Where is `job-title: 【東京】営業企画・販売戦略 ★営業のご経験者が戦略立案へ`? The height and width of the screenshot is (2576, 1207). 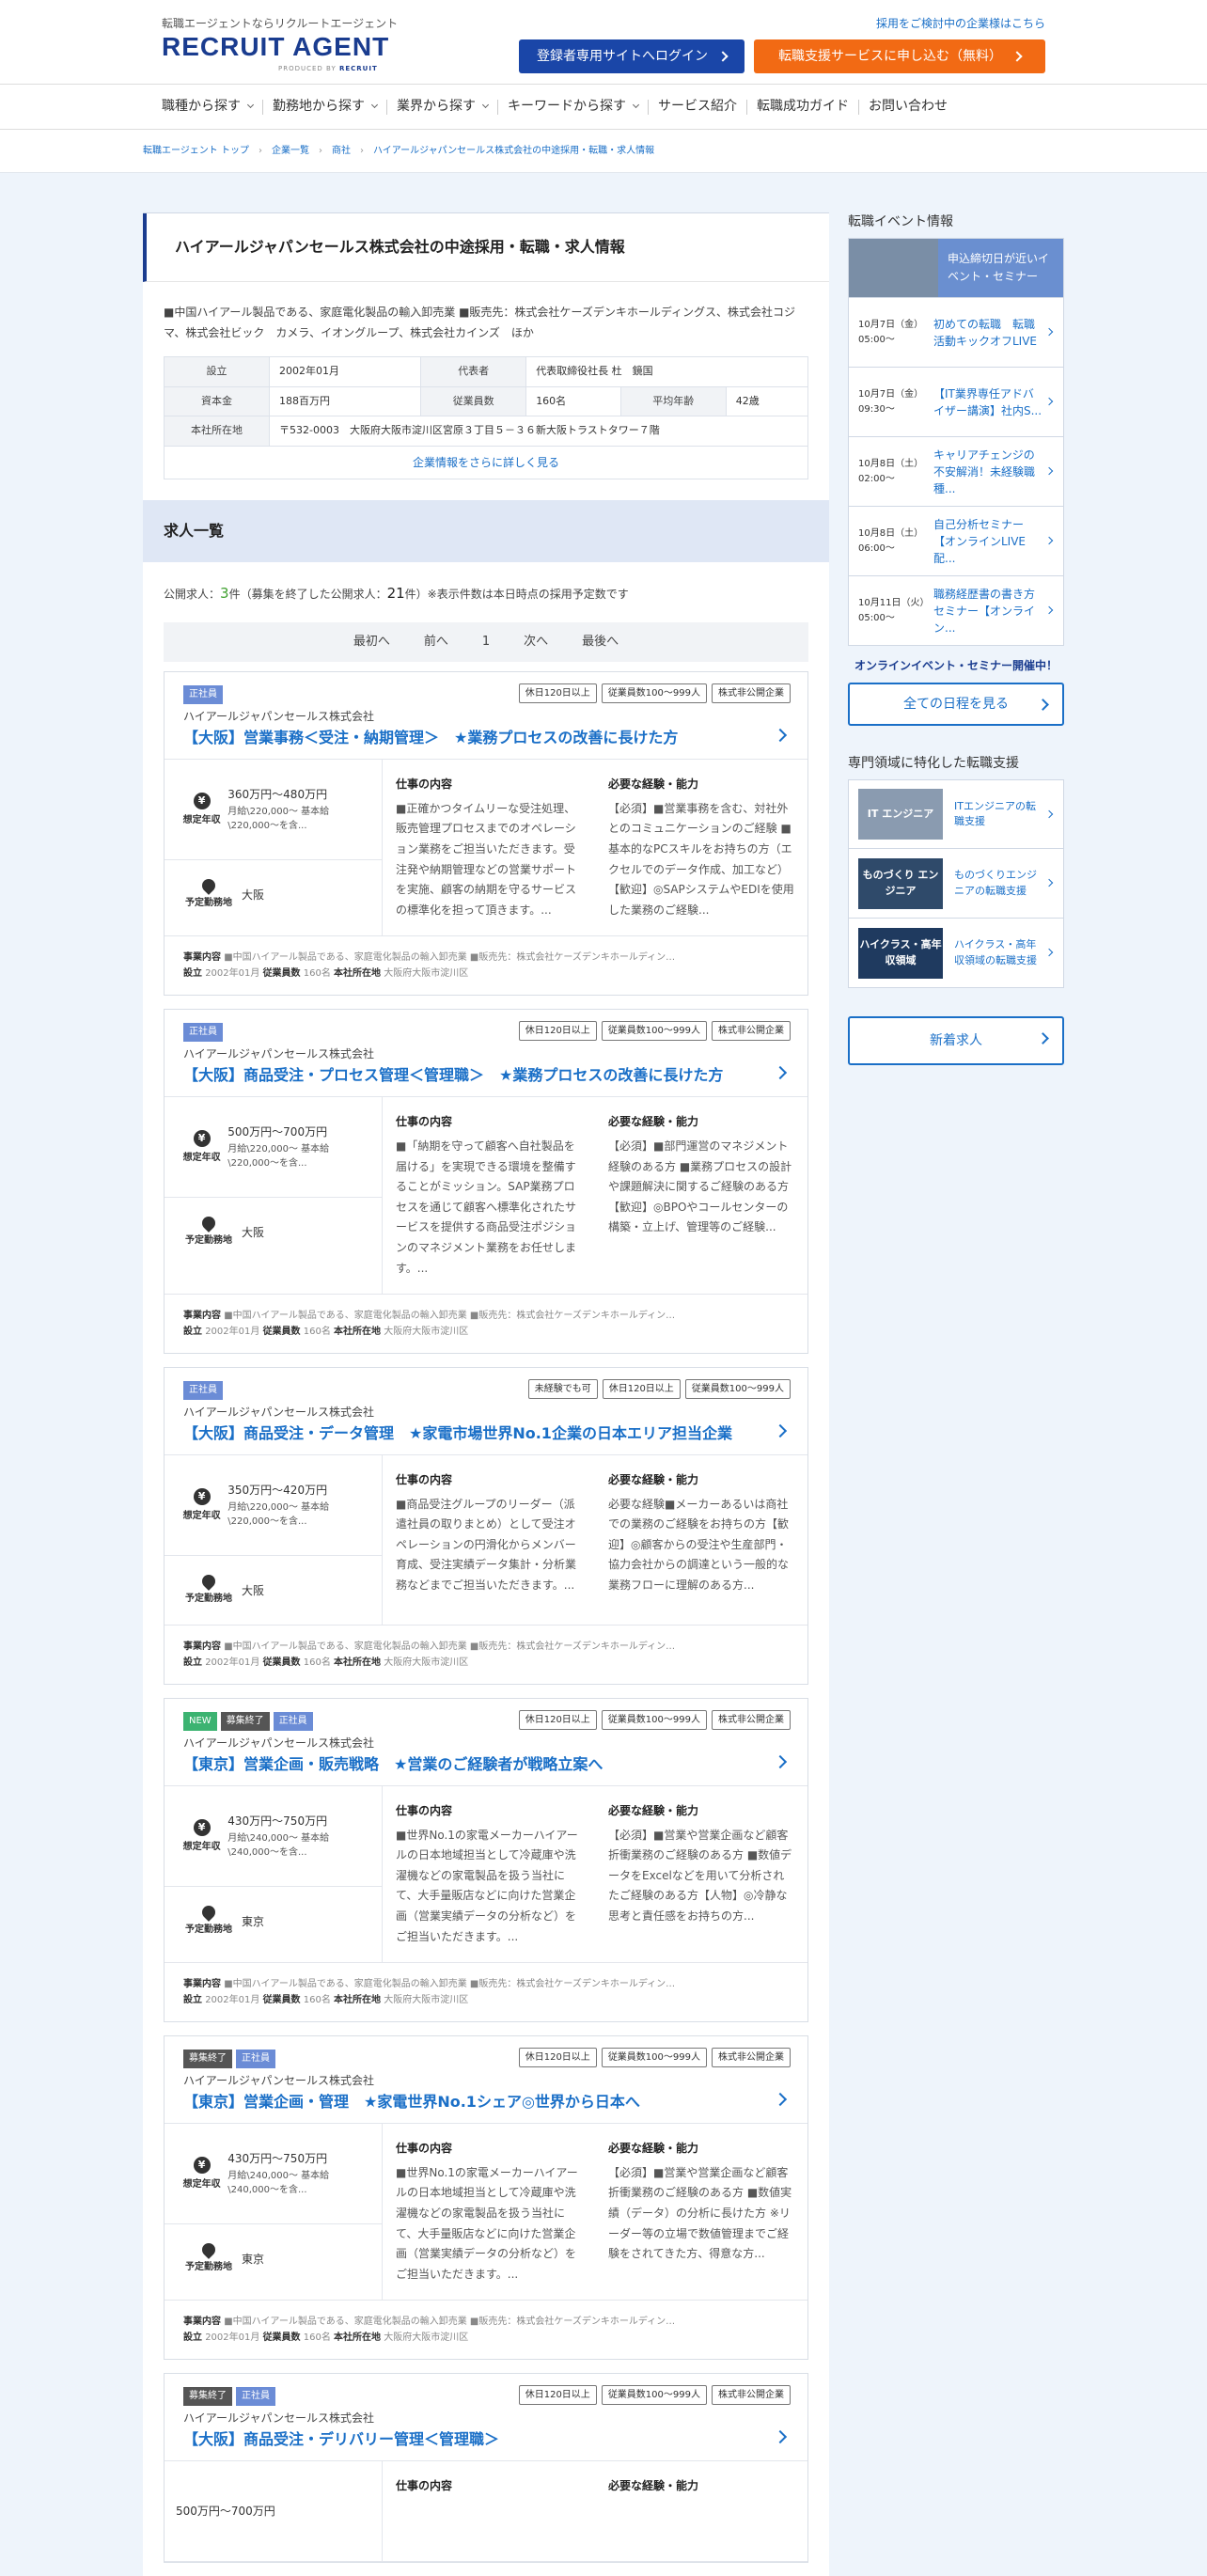
job-title: 【東京】営業企画・販売戦略 ★営業のご経験者が戦略立案へ is located at coordinates (486, 1765).